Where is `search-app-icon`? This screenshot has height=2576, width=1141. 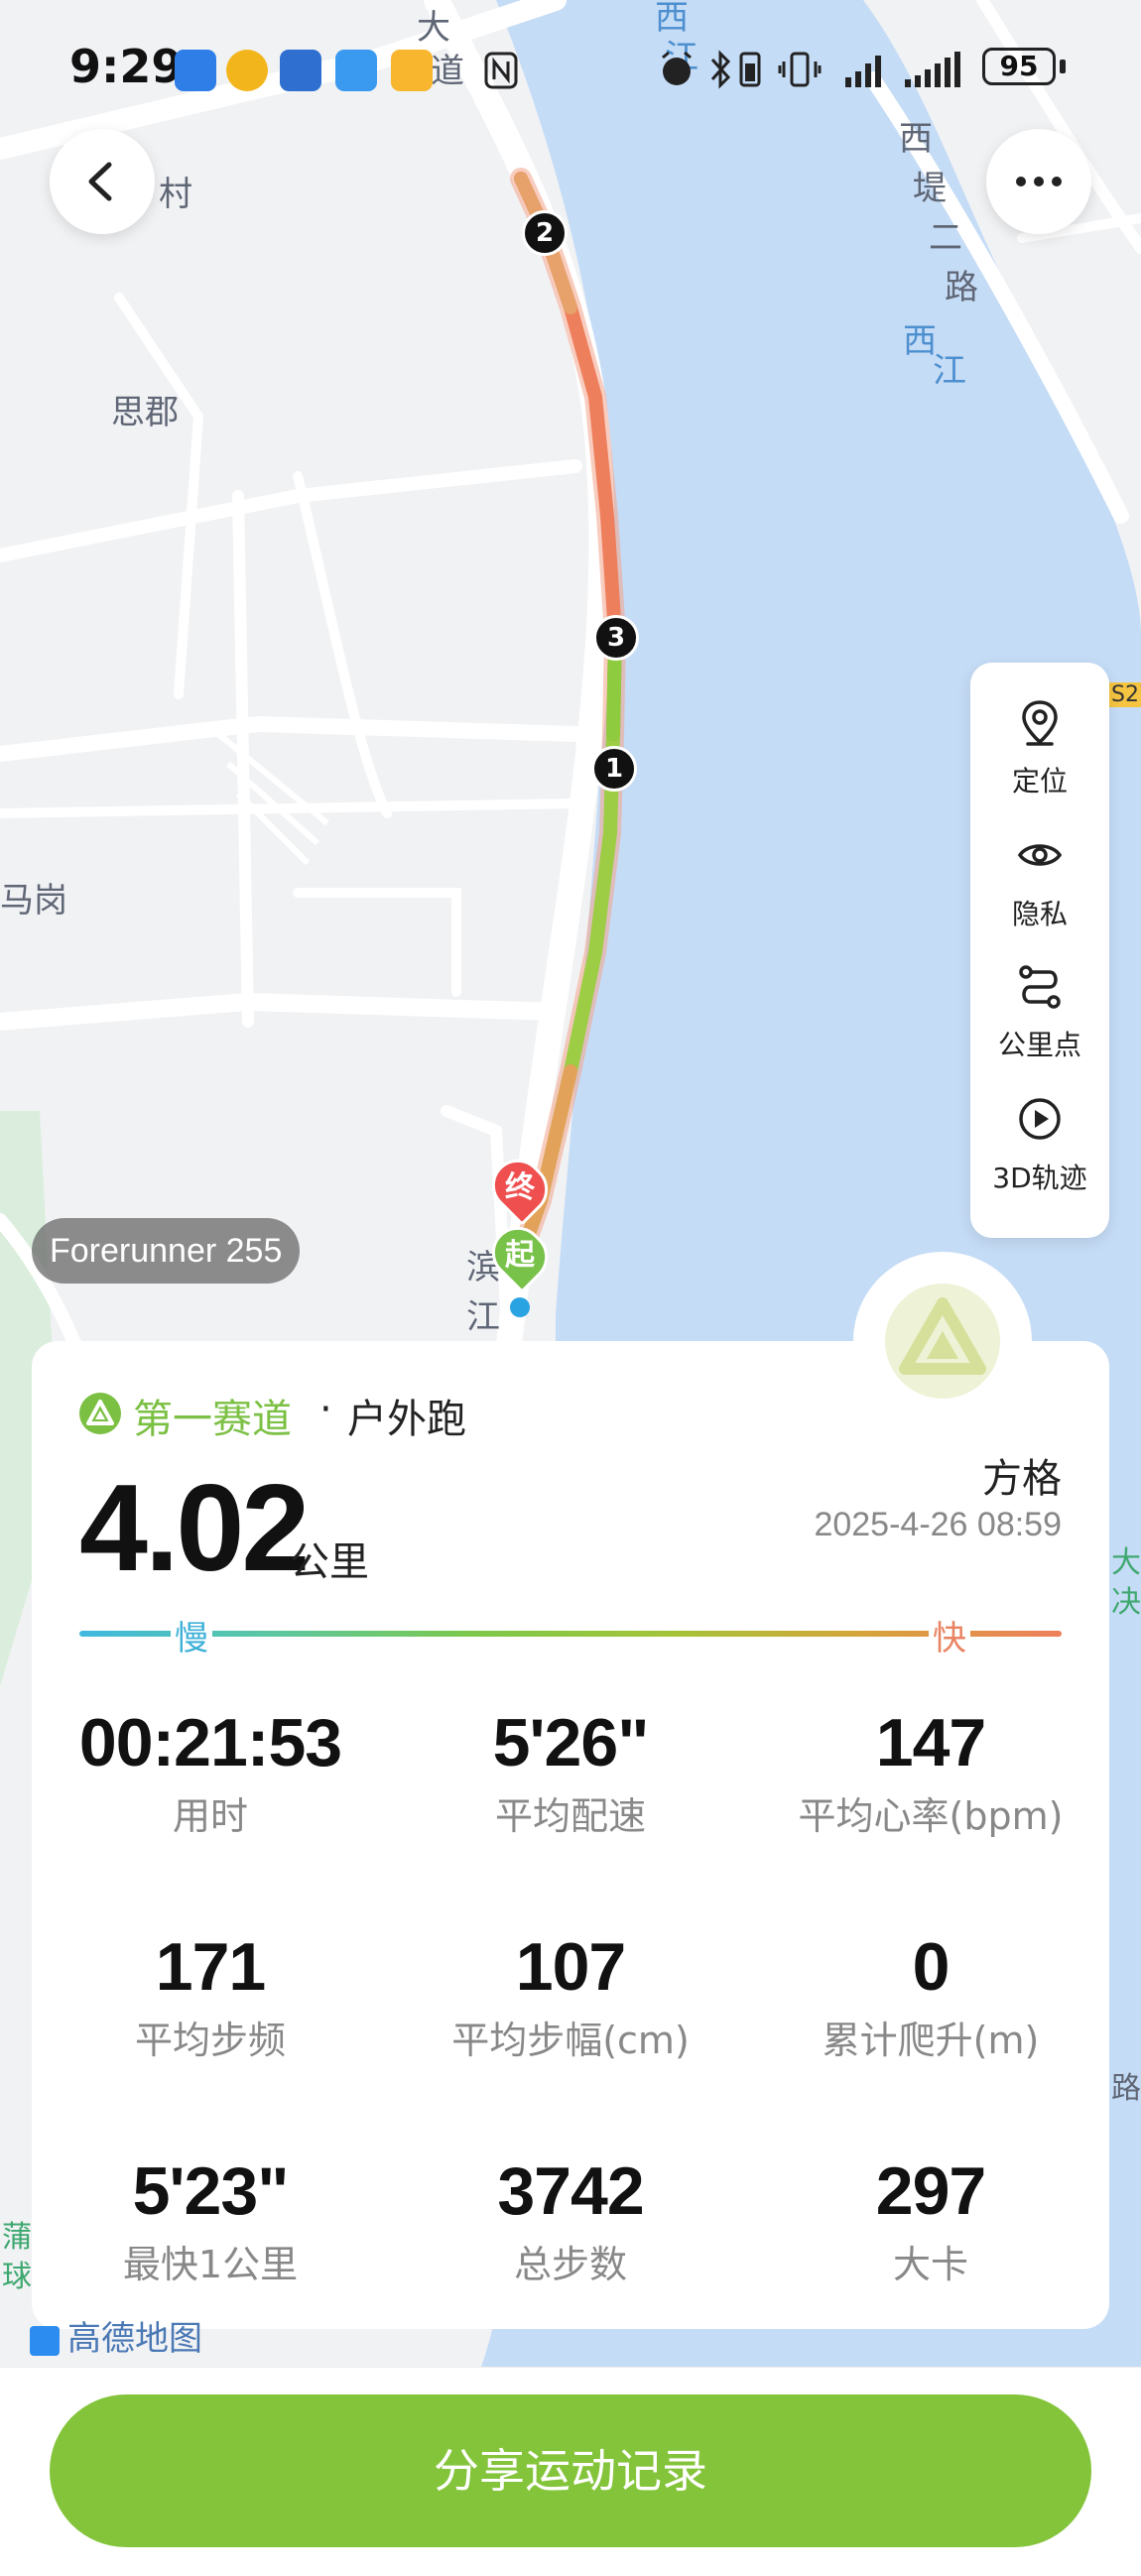 search-app-icon is located at coordinates (356, 70).